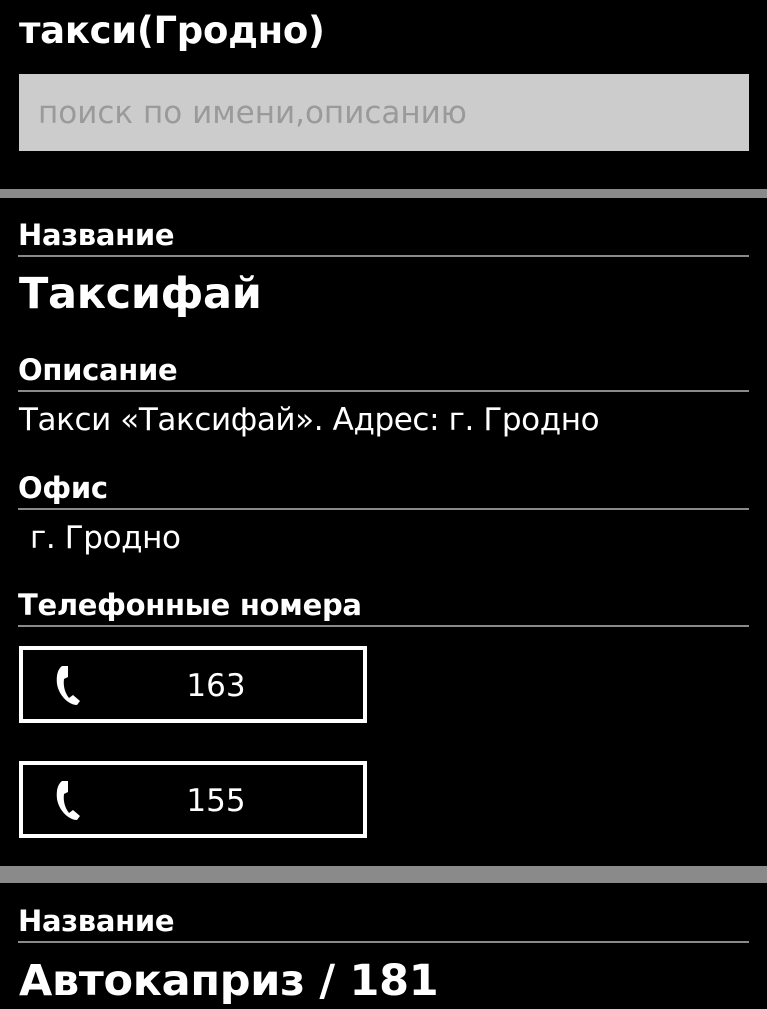  What do you see at coordinates (229, 981) in the screenshot?
I see `entry-name: Автокаприз / 181` at bounding box center [229, 981].